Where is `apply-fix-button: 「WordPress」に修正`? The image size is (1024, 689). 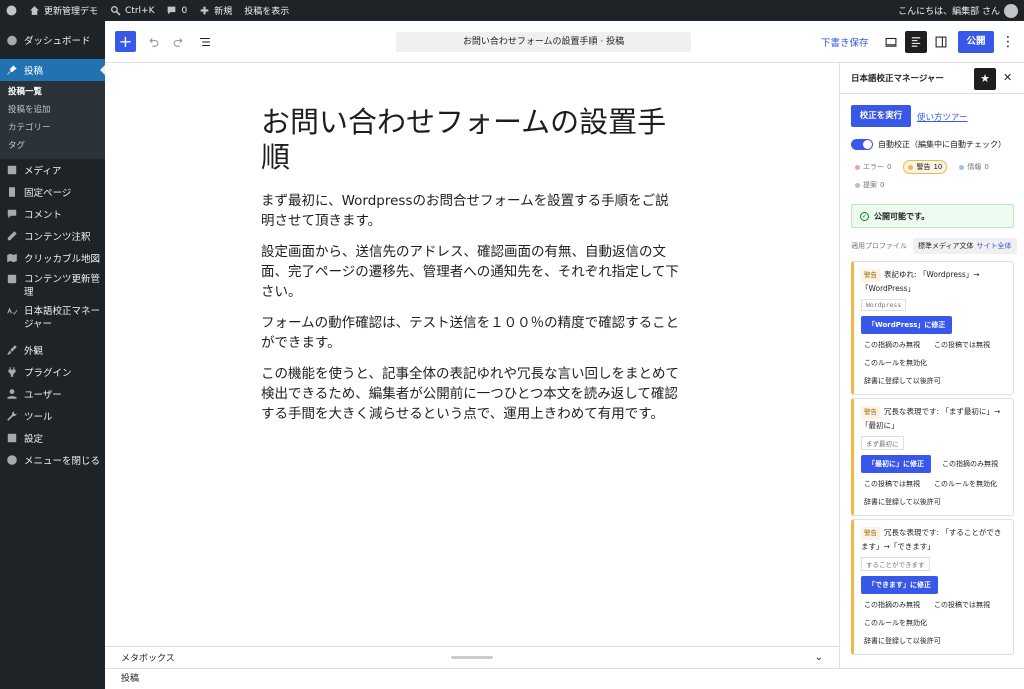
apply-fix-button: 「WordPress」に修正 is located at coordinates (907, 325).